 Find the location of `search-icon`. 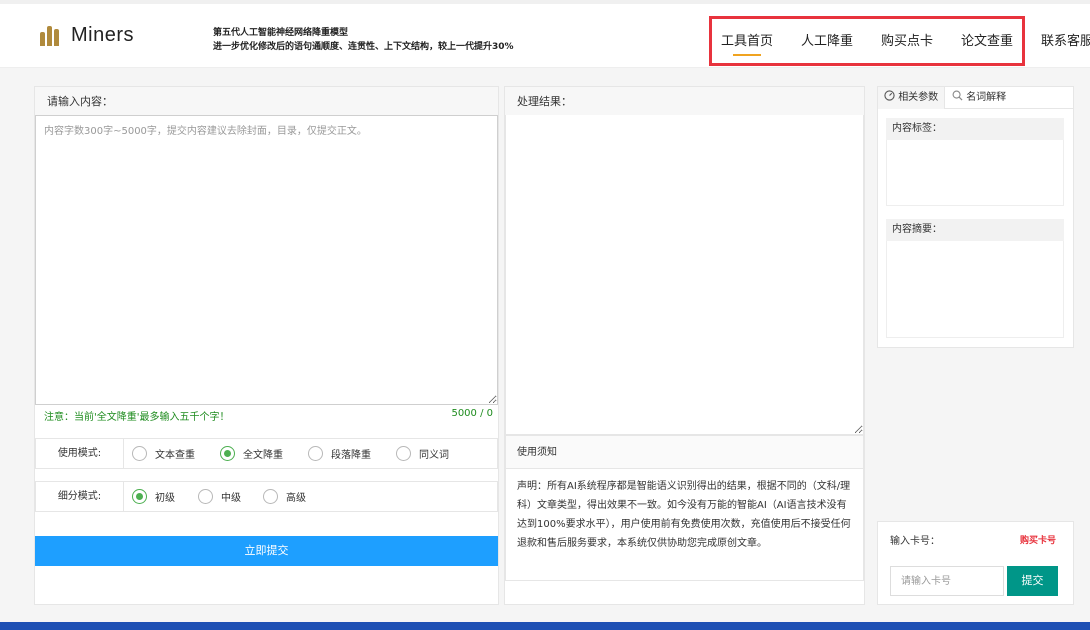

search-icon is located at coordinates (957, 95).